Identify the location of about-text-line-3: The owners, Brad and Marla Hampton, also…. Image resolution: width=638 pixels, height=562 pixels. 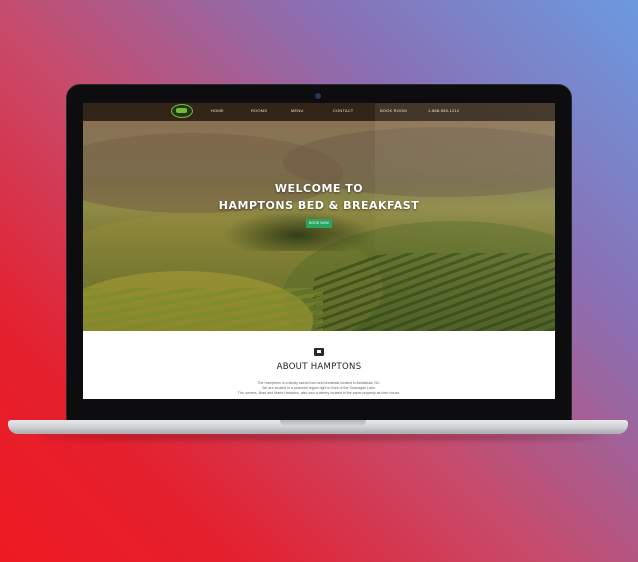
(319, 393).